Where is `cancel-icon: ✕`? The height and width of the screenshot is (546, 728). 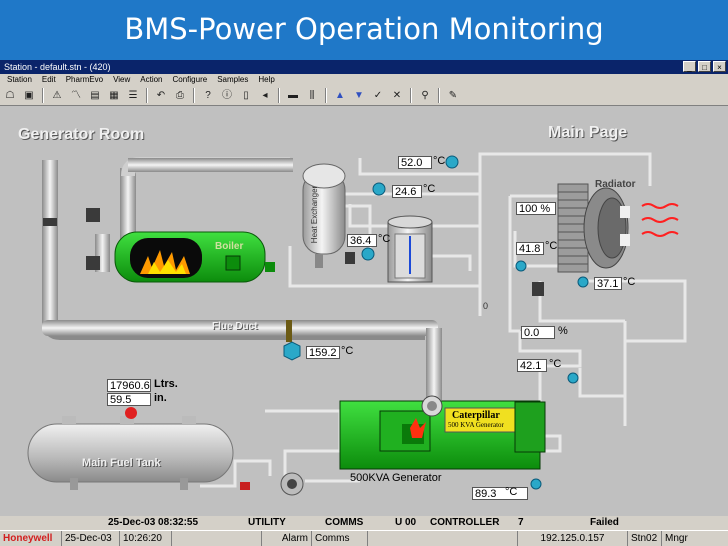
cancel-icon: ✕ is located at coordinates (397, 95).